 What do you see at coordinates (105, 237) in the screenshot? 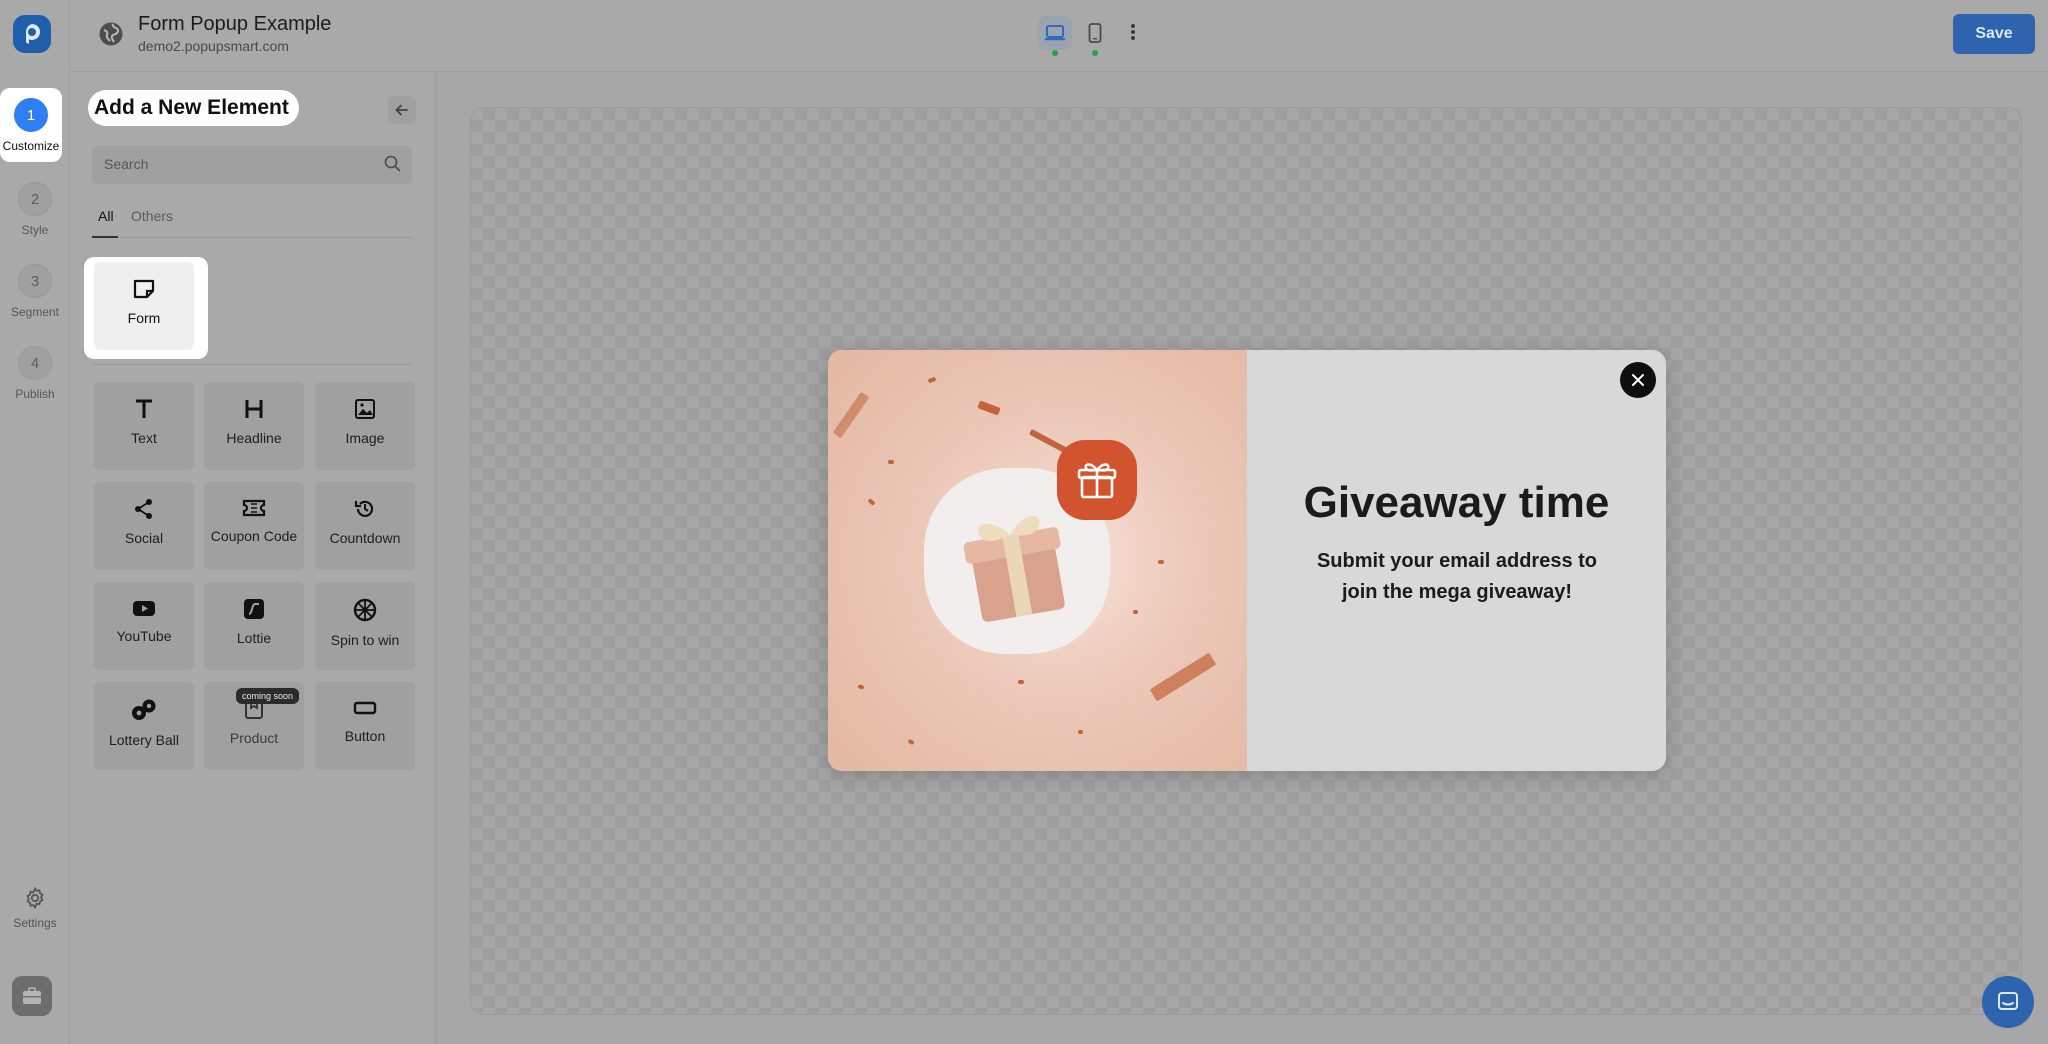
I see `active-tab-indicator` at bounding box center [105, 237].